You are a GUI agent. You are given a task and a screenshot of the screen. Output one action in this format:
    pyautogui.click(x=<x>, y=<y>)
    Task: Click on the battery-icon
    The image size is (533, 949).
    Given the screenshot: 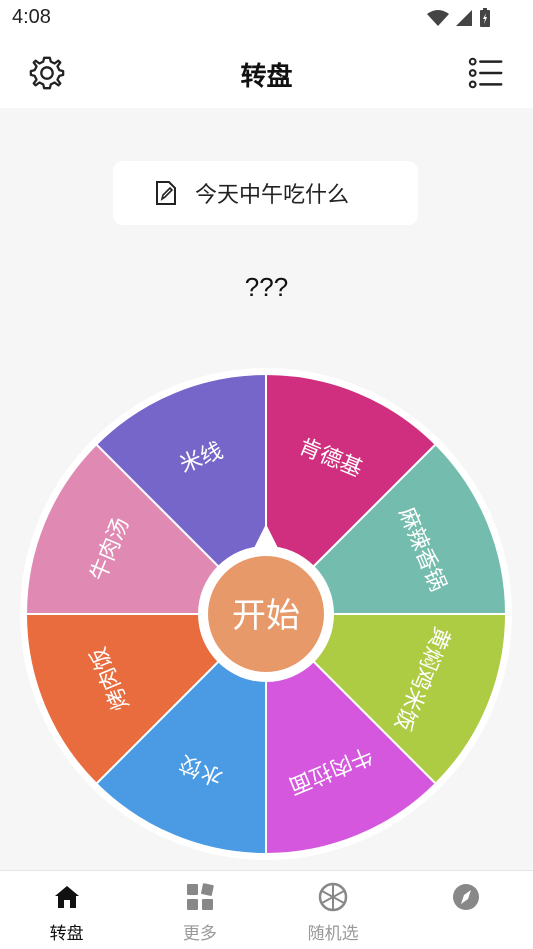 What is the action you would take?
    pyautogui.click(x=485, y=17)
    